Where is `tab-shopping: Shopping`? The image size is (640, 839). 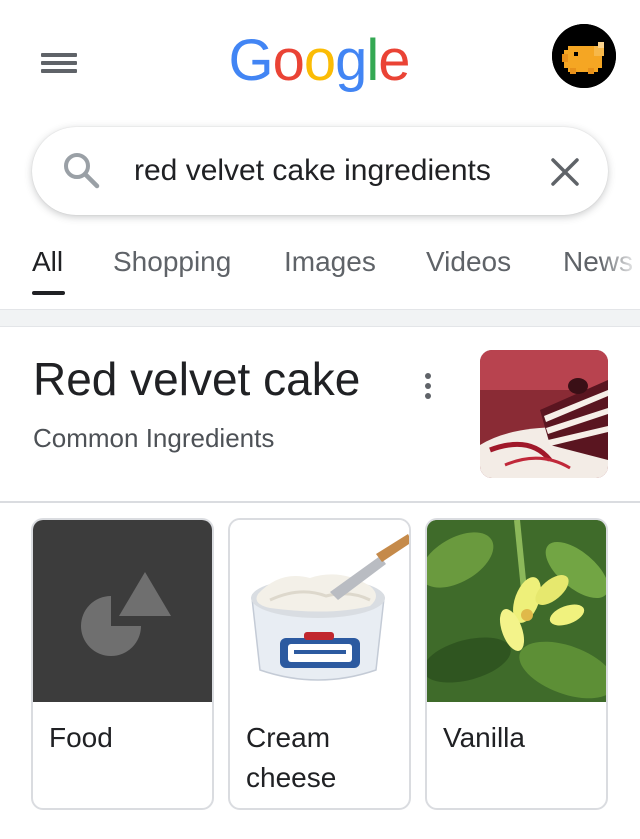 tab-shopping: Shopping is located at coordinates (172, 262).